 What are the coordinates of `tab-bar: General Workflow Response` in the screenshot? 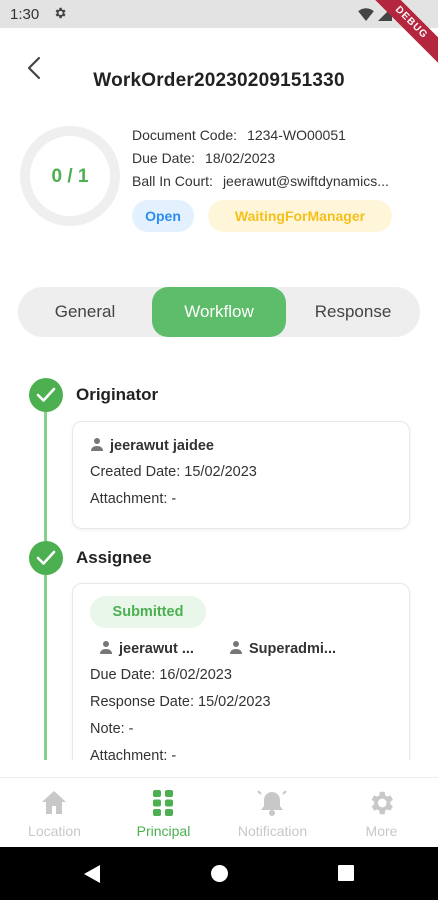 It's located at (219, 312).